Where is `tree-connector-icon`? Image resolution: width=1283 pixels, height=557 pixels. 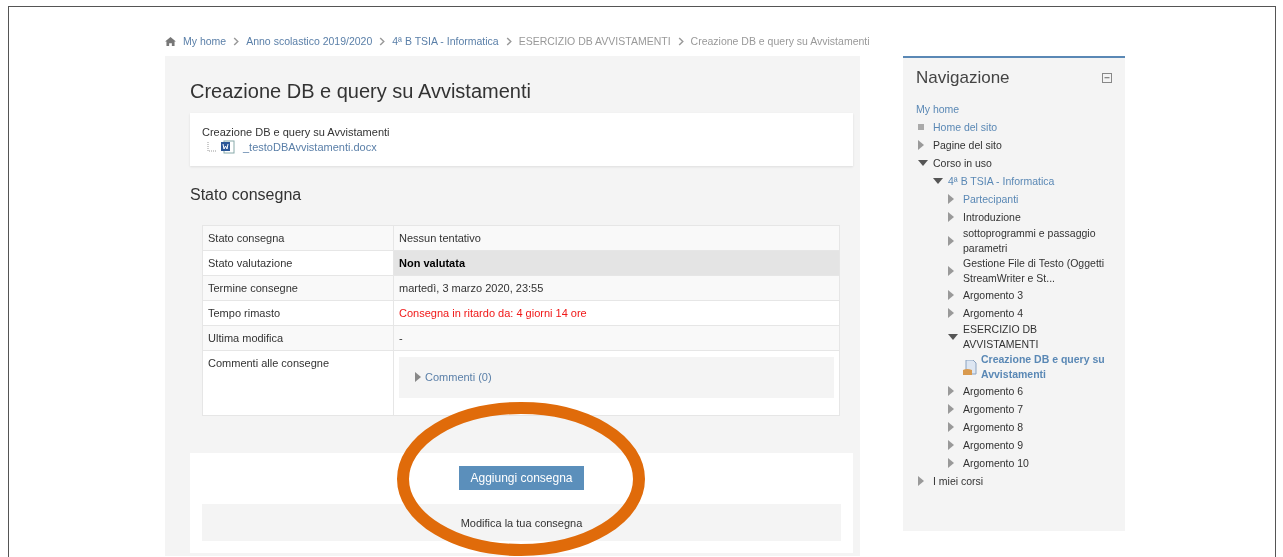
tree-connector-icon is located at coordinates (212, 147).